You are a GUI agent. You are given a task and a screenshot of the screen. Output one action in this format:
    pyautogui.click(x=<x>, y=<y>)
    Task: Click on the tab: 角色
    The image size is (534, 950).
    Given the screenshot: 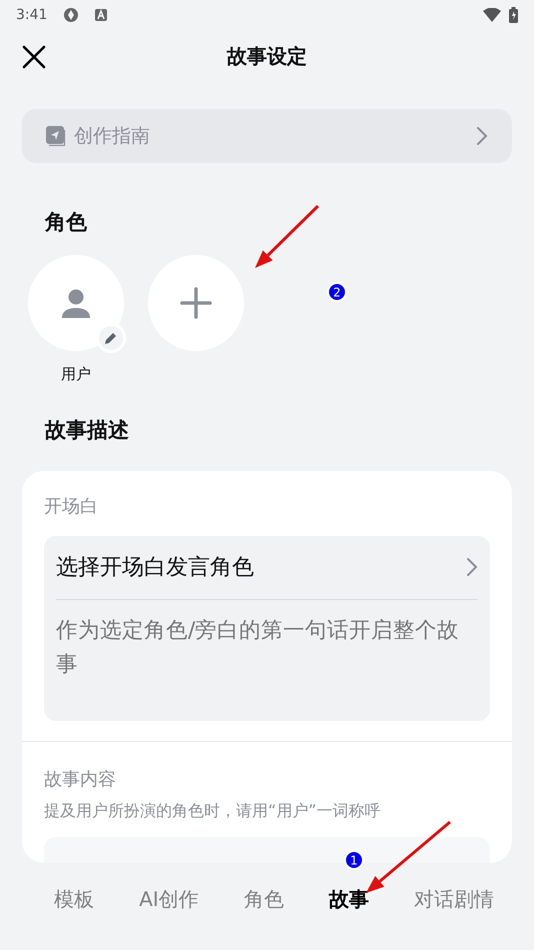 What is the action you would take?
    pyautogui.click(x=264, y=899)
    